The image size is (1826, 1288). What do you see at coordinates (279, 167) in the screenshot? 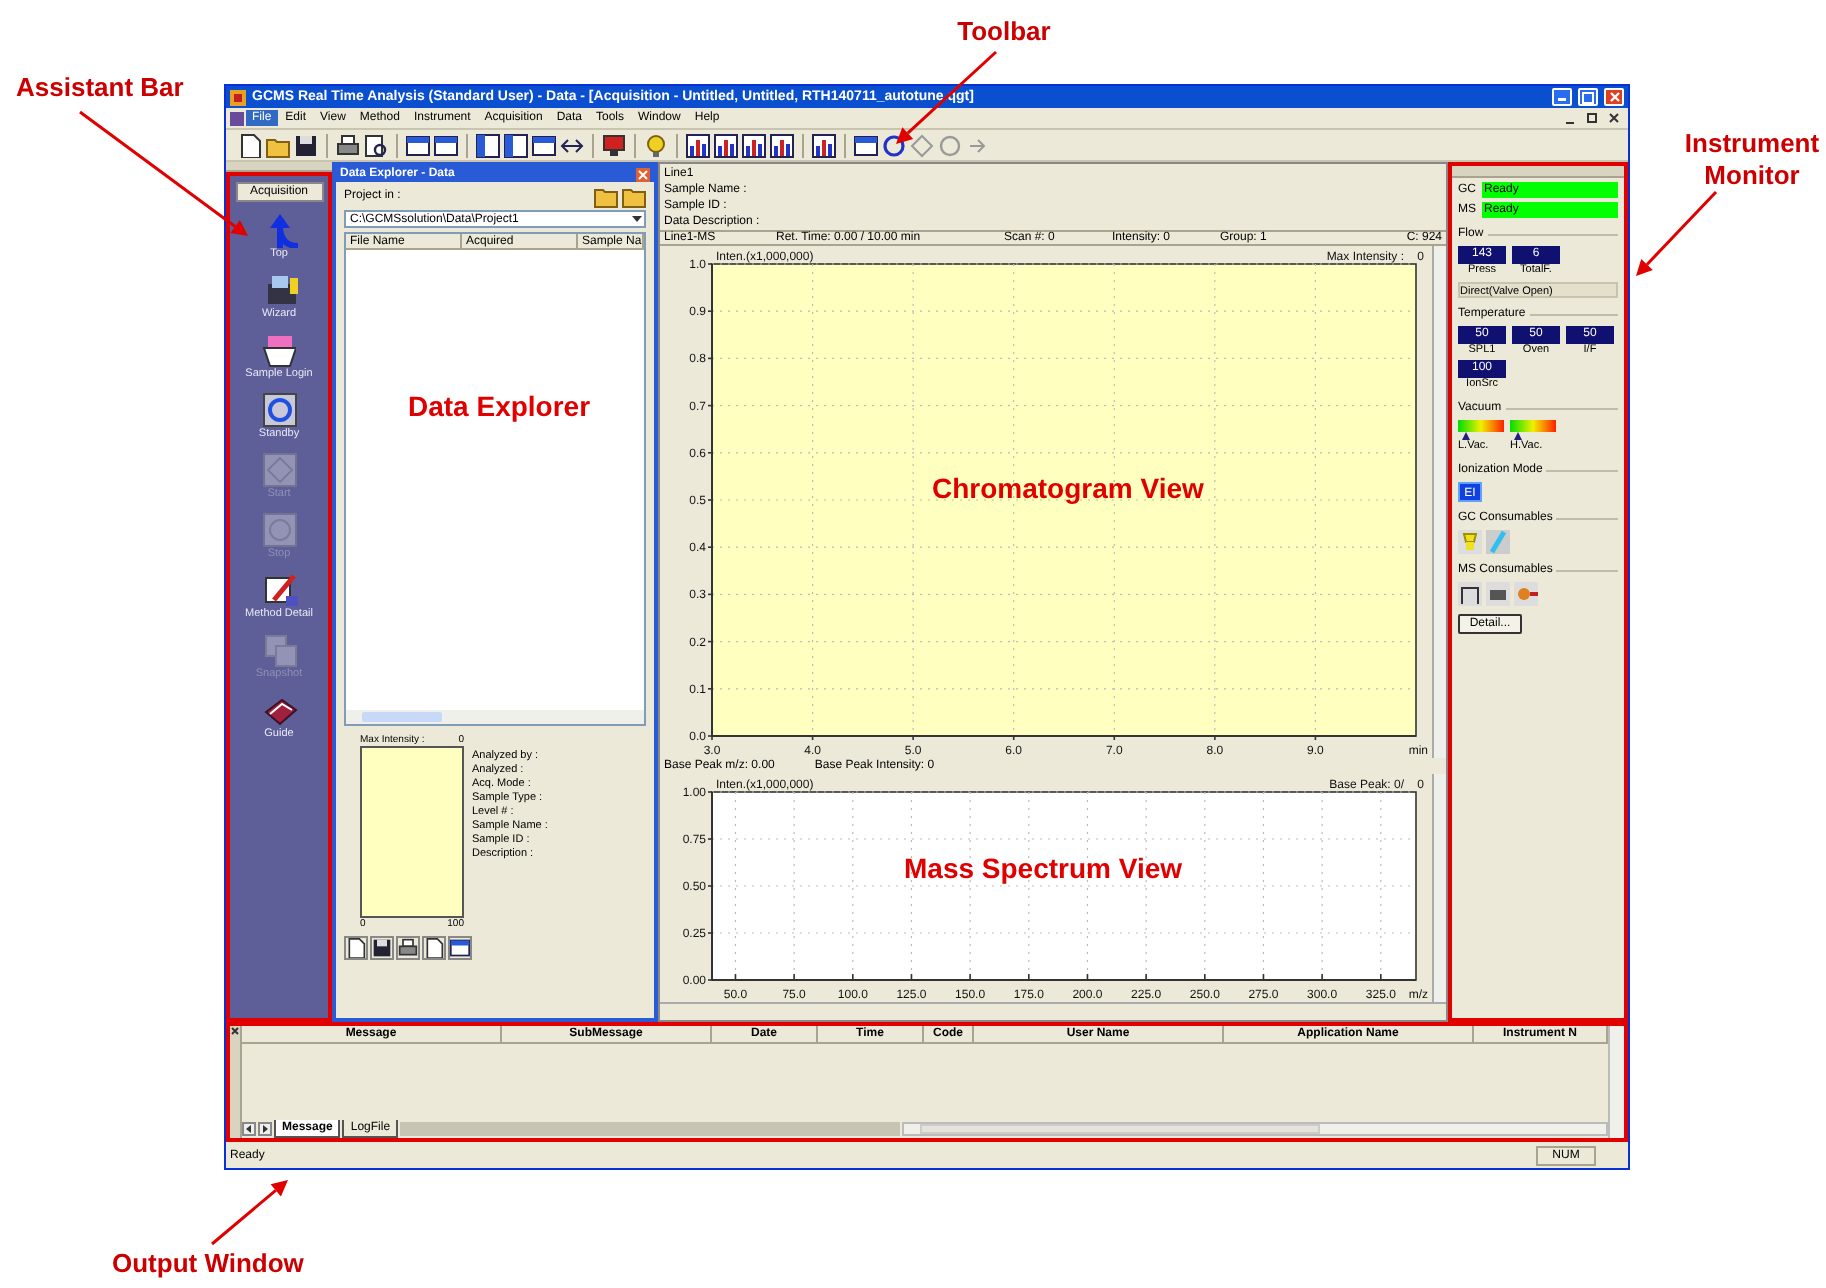
I see `panel-header` at bounding box center [279, 167].